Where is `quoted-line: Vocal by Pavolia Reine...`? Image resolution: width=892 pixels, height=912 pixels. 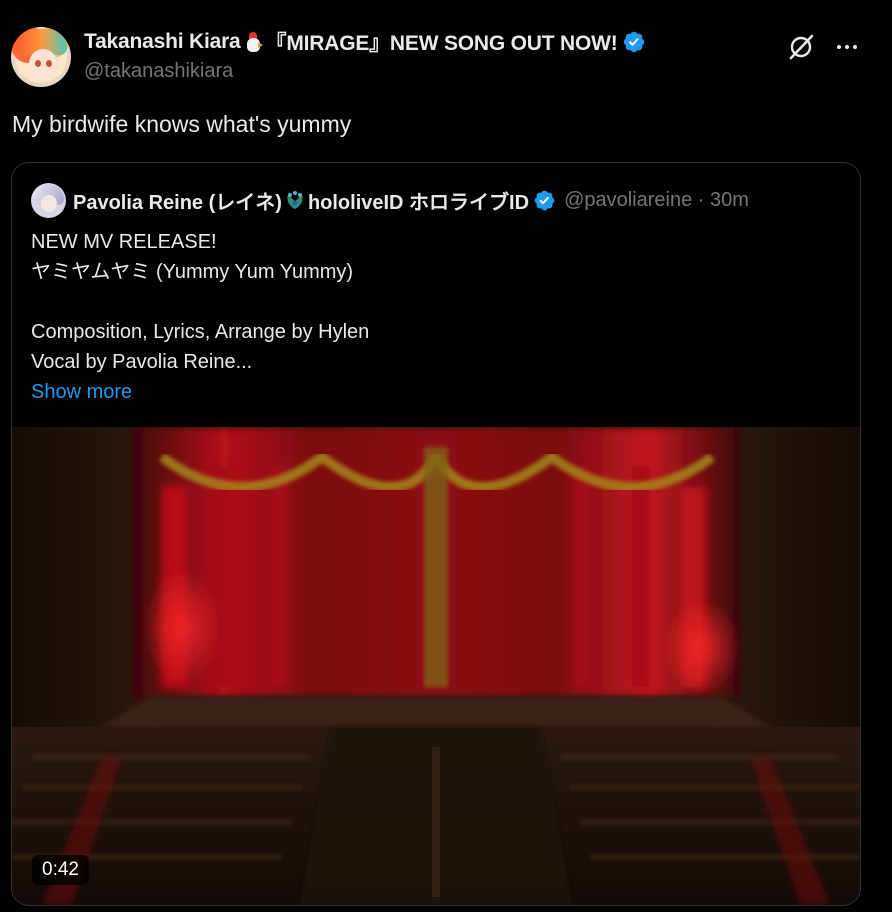
quoted-line: Vocal by Pavolia Reine... is located at coordinates (142, 362).